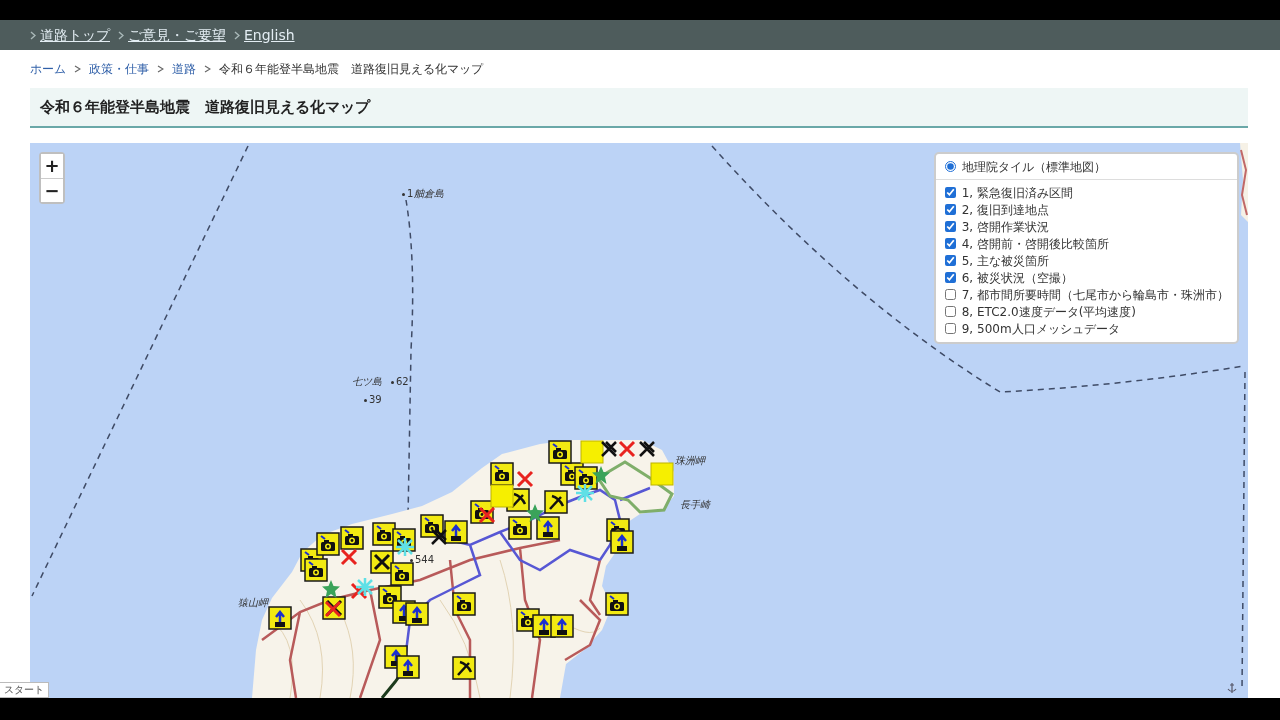 Image resolution: width=1280 pixels, height=720 pixels. Describe the element at coordinates (382, 562) in the screenshot. I see `cross-marker-icon` at that location.